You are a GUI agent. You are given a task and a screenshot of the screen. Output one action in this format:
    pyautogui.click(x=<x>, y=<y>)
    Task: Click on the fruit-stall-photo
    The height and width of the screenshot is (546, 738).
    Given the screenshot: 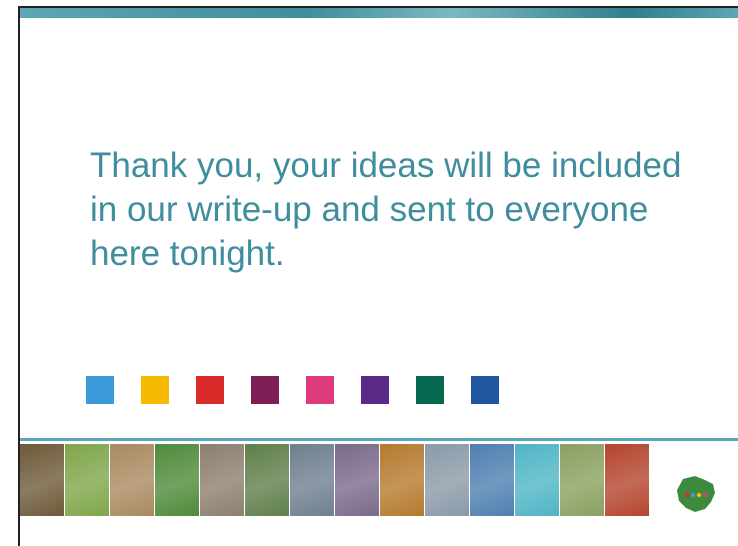 What is the action you would take?
    pyautogui.click(x=627, y=480)
    